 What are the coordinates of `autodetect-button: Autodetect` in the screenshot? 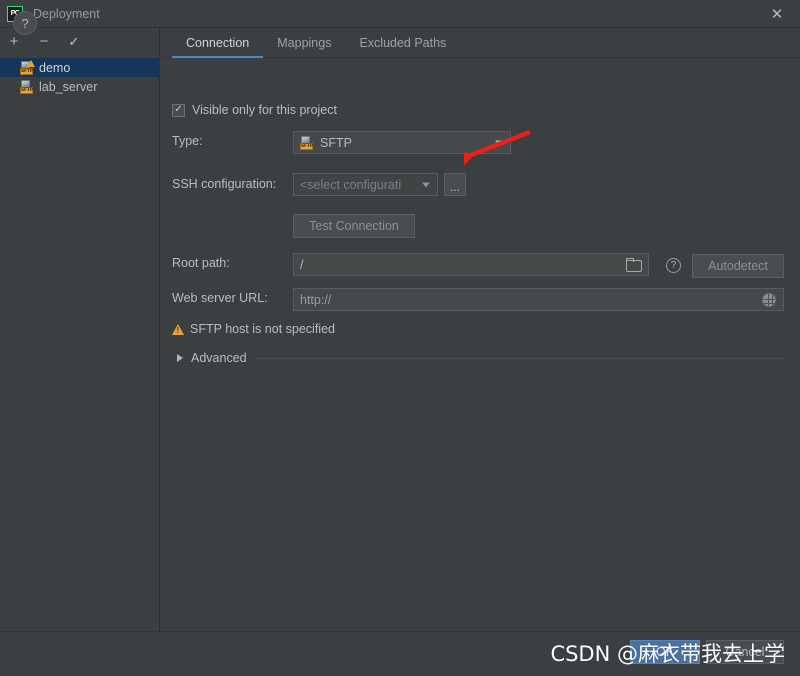 It's located at (738, 266).